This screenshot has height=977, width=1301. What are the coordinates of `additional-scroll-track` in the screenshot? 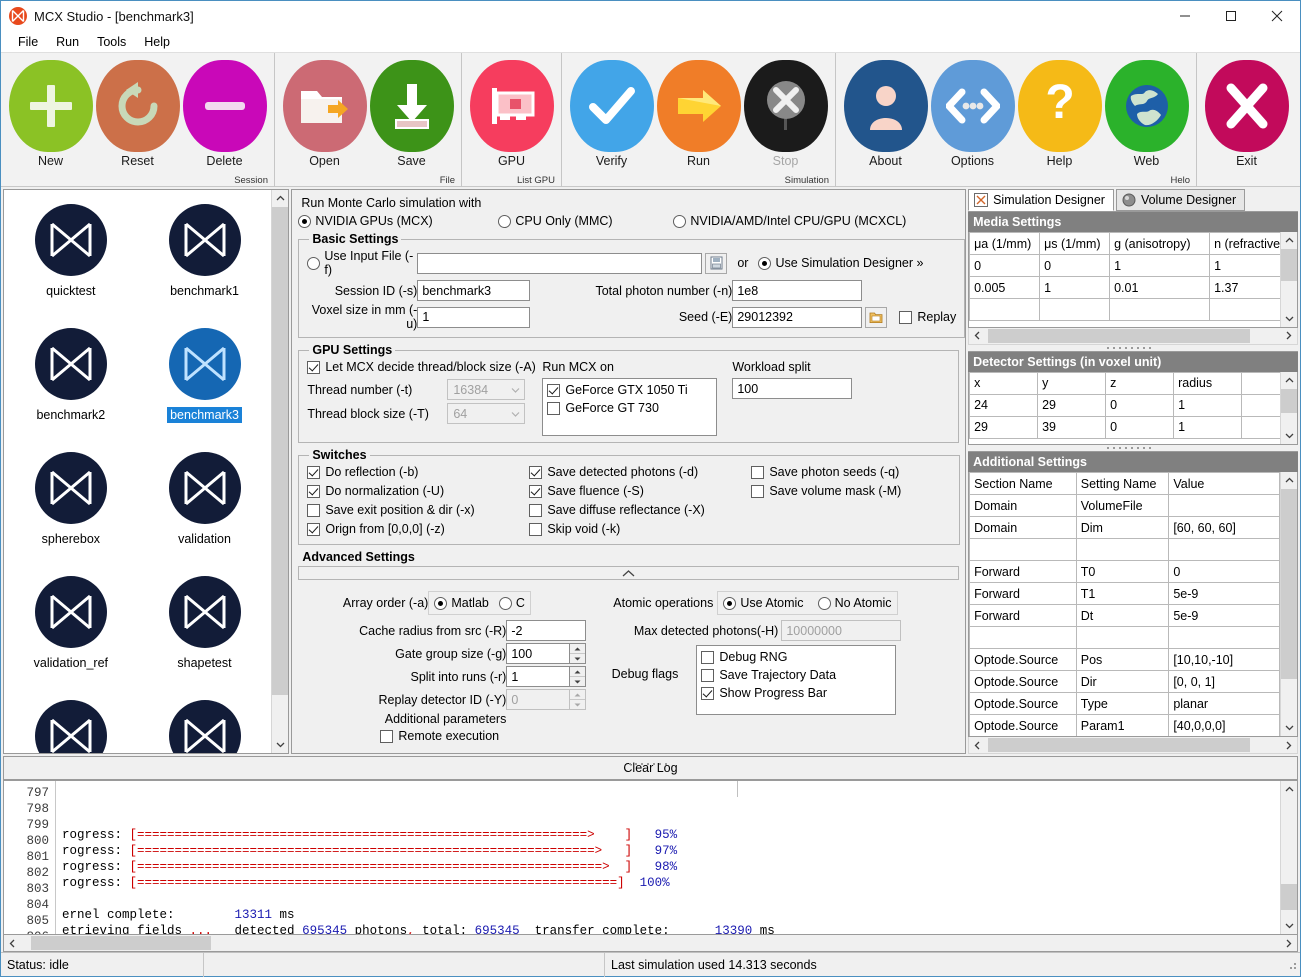 It's located at (1289, 604).